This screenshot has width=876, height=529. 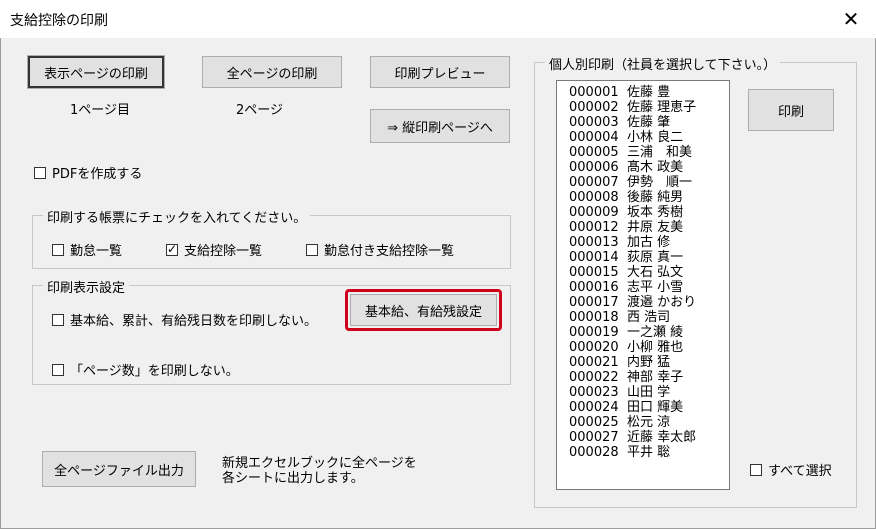 I want to click on employee-code: 000018, so click(x=594, y=317).